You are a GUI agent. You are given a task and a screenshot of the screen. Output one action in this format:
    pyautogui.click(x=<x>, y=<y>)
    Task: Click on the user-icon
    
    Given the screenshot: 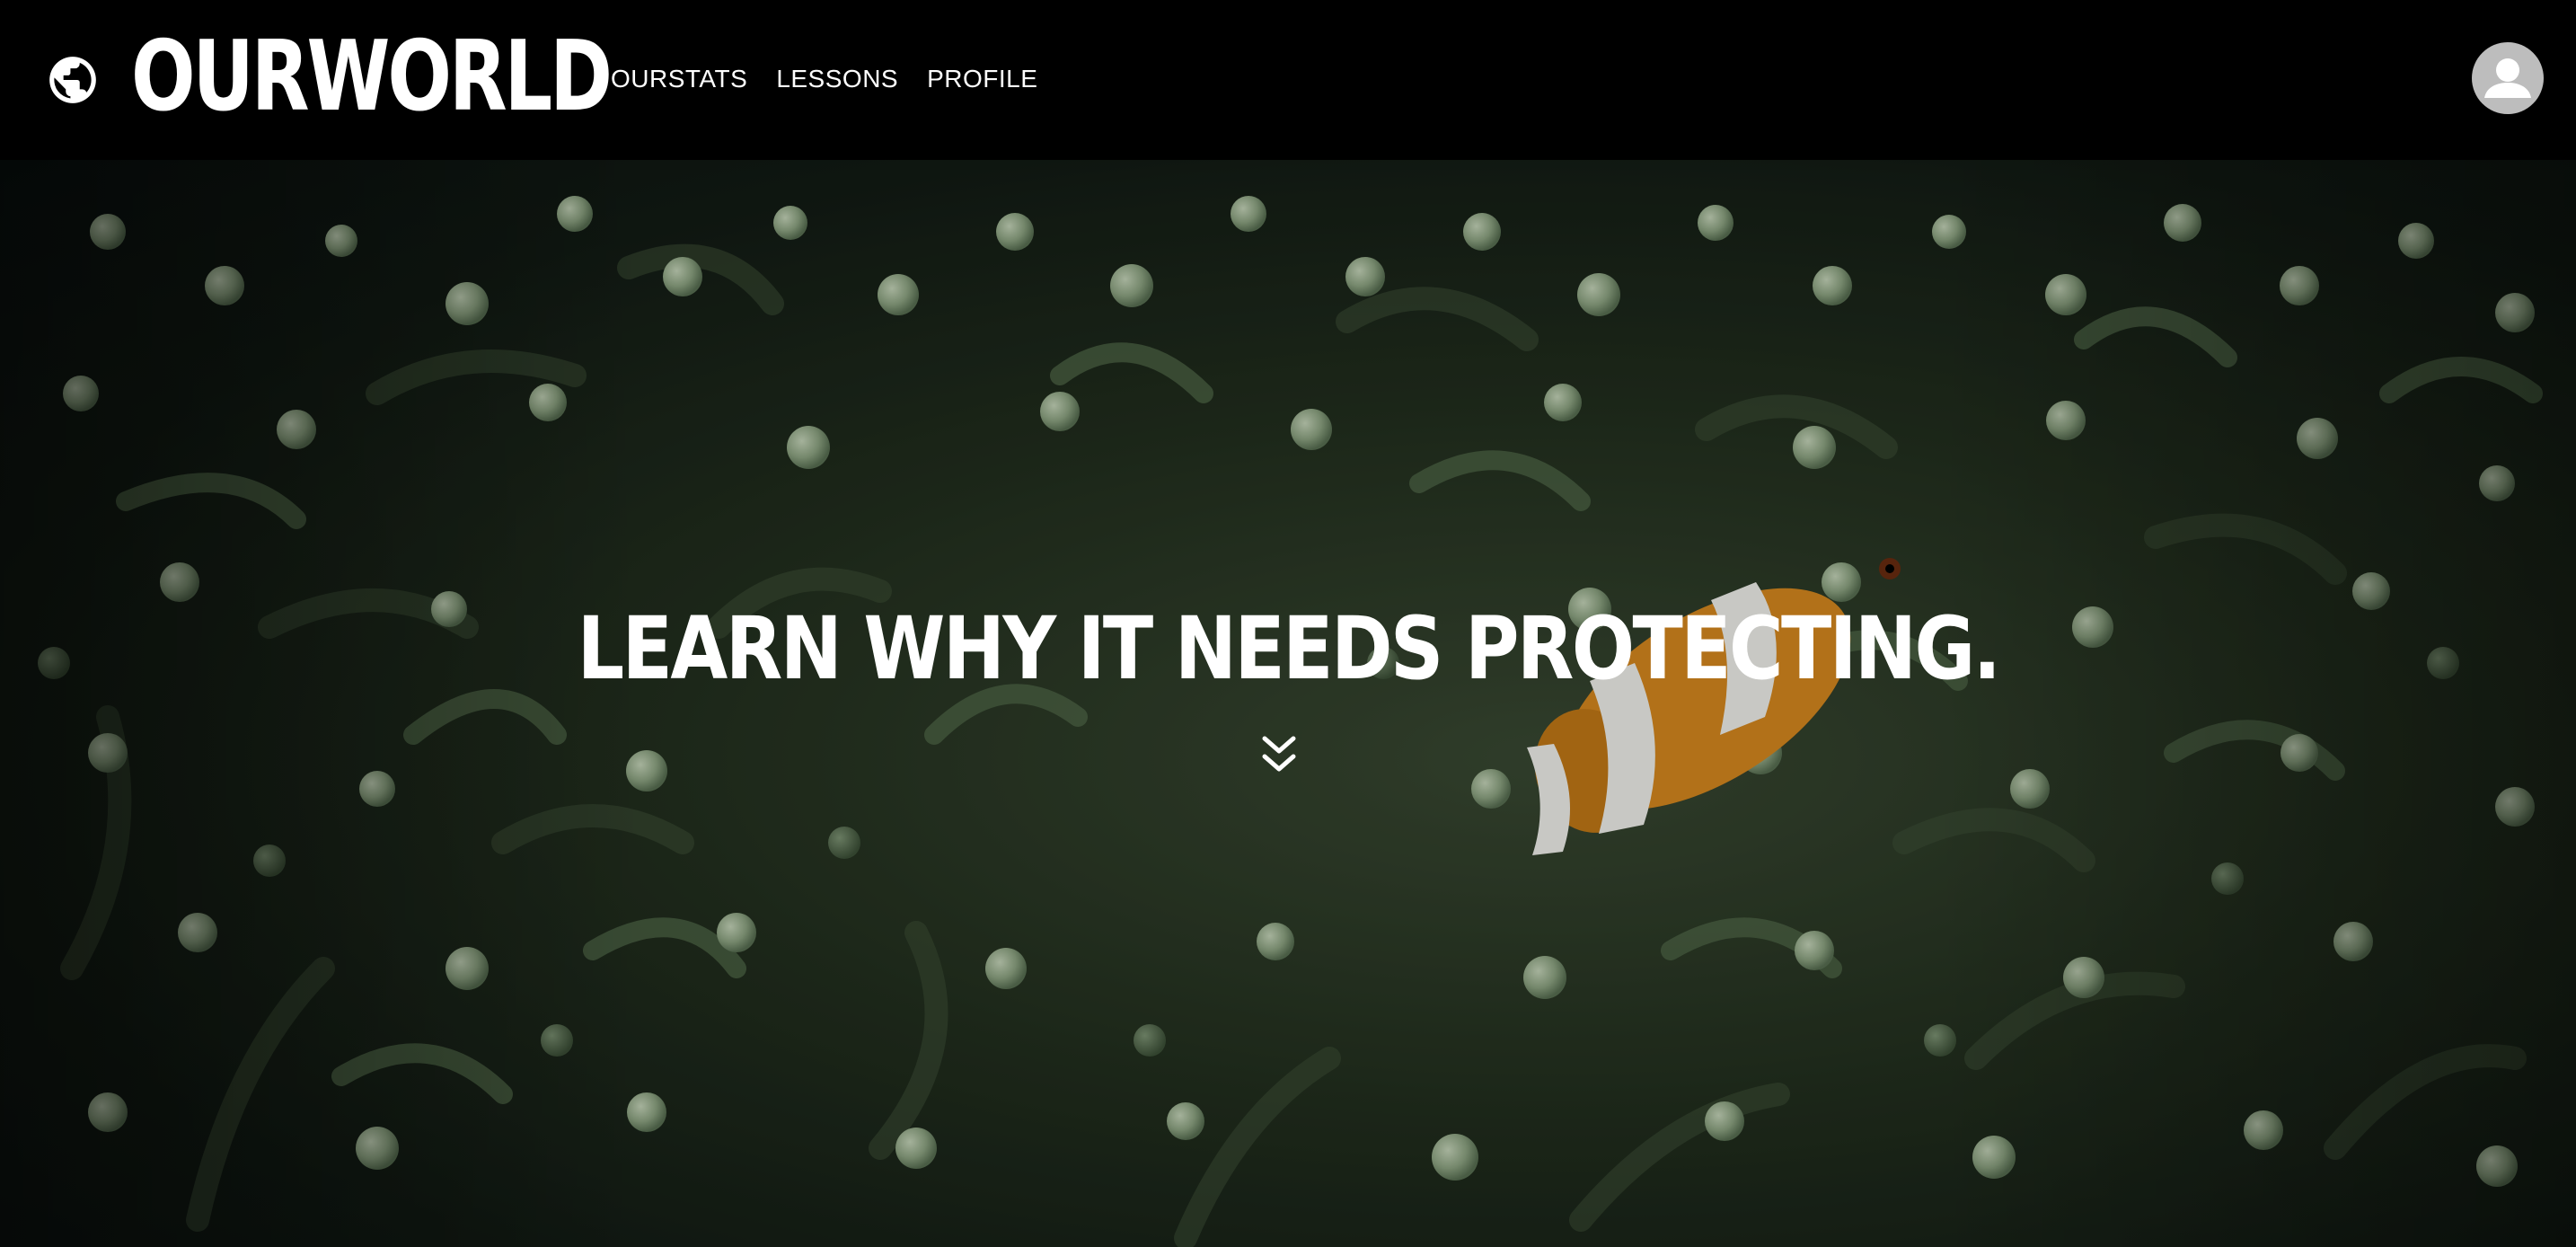 What is the action you would take?
    pyautogui.click(x=2507, y=78)
    